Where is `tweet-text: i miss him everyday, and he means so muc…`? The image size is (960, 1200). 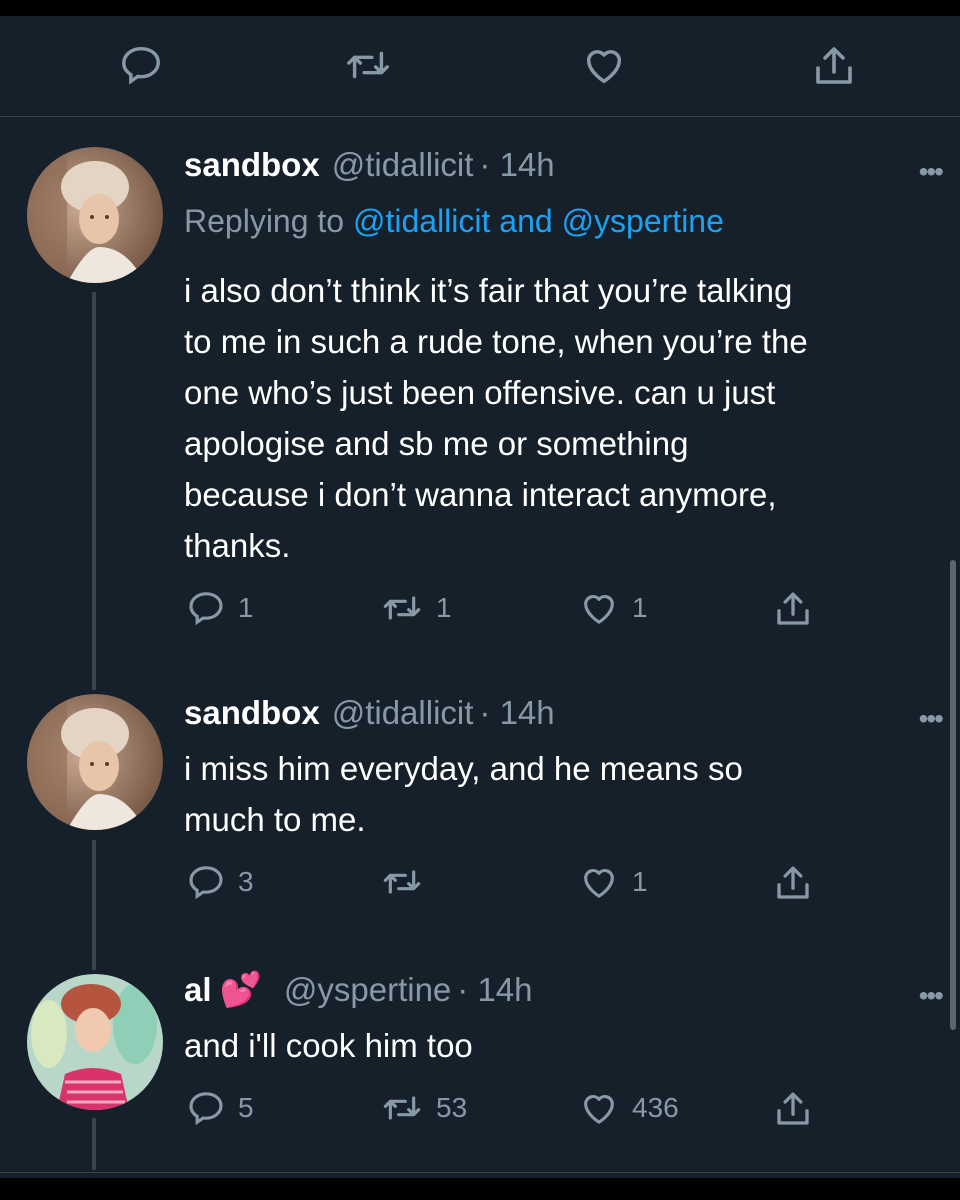
tweet-text: i miss him everyday, and he means so muc… is located at coordinates (569, 794).